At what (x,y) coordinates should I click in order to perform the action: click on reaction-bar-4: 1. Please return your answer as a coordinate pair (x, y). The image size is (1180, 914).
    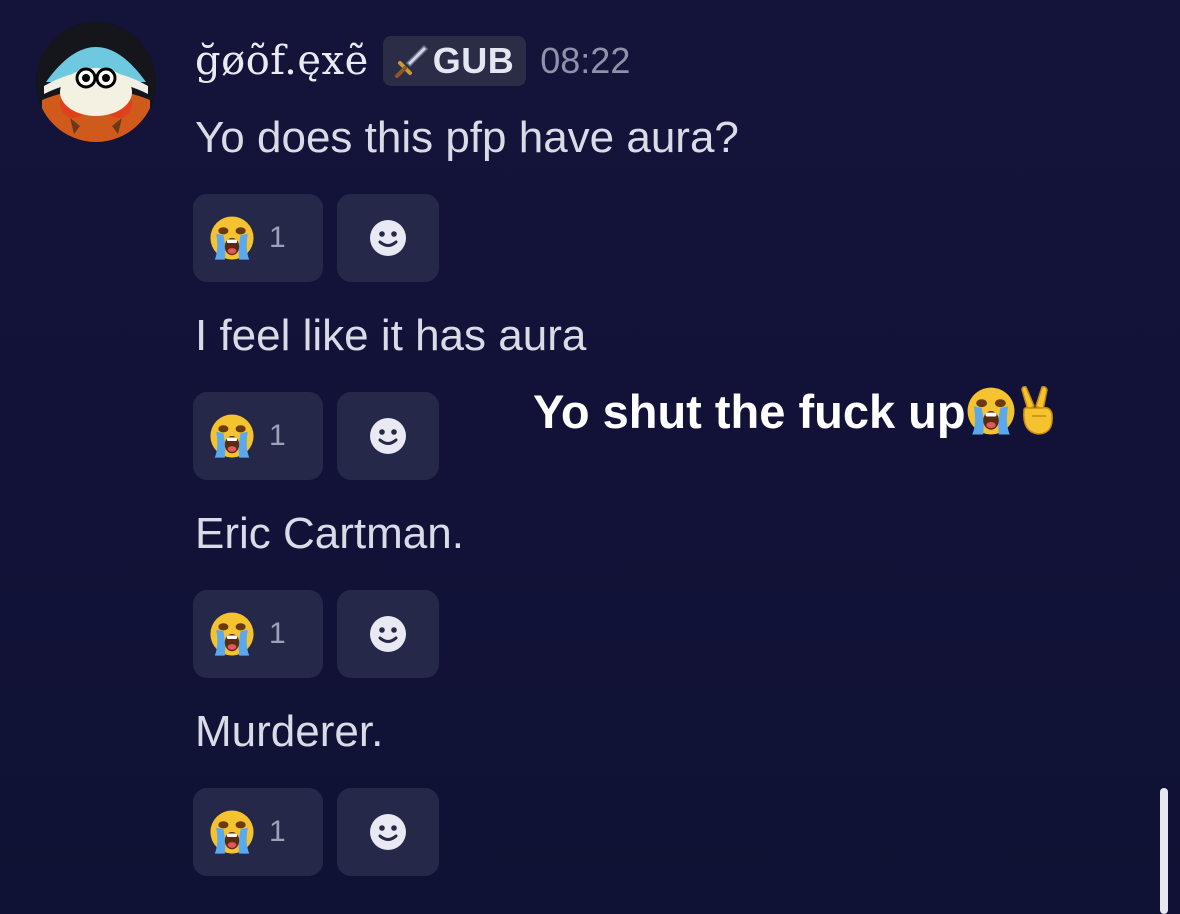
    Looking at the image, I should click on (316, 832).